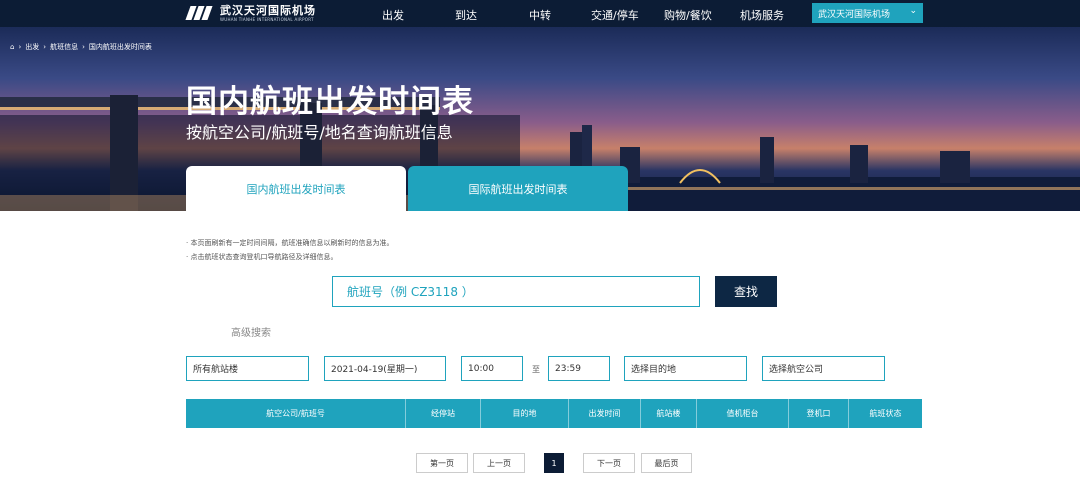  What do you see at coordinates (247, 368) in the screenshot?
I see `terminal-select: 所有航站楼` at bounding box center [247, 368].